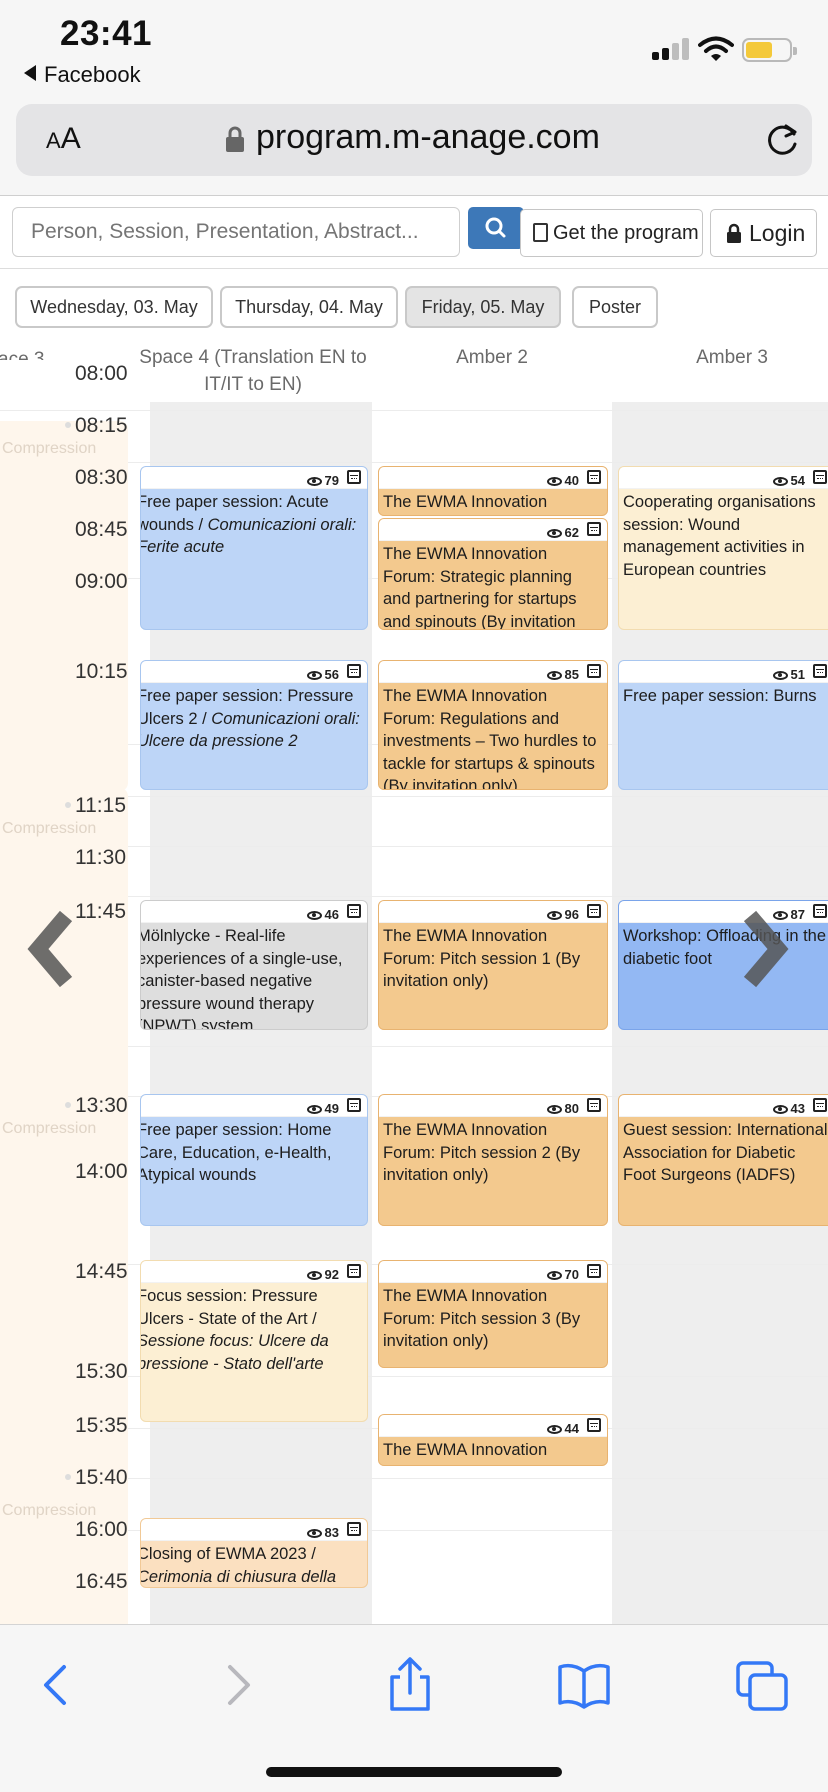 The image size is (828, 1792). I want to click on view-count: 51, so click(797, 674).